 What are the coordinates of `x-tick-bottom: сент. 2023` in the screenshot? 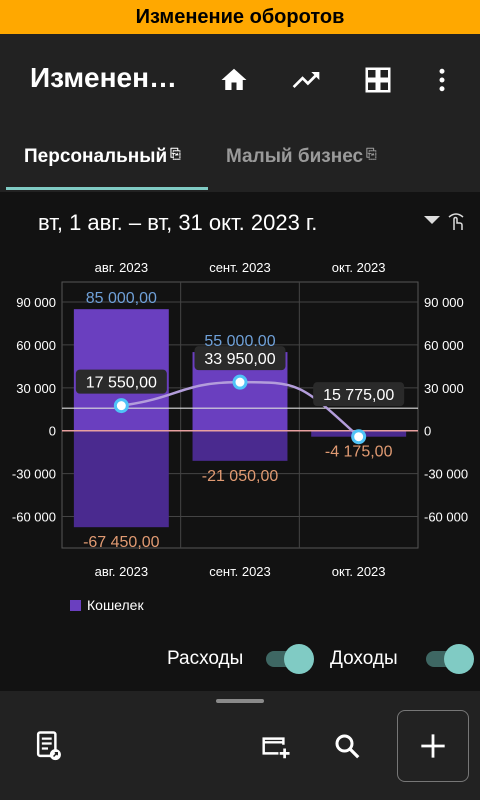 It's located at (240, 571).